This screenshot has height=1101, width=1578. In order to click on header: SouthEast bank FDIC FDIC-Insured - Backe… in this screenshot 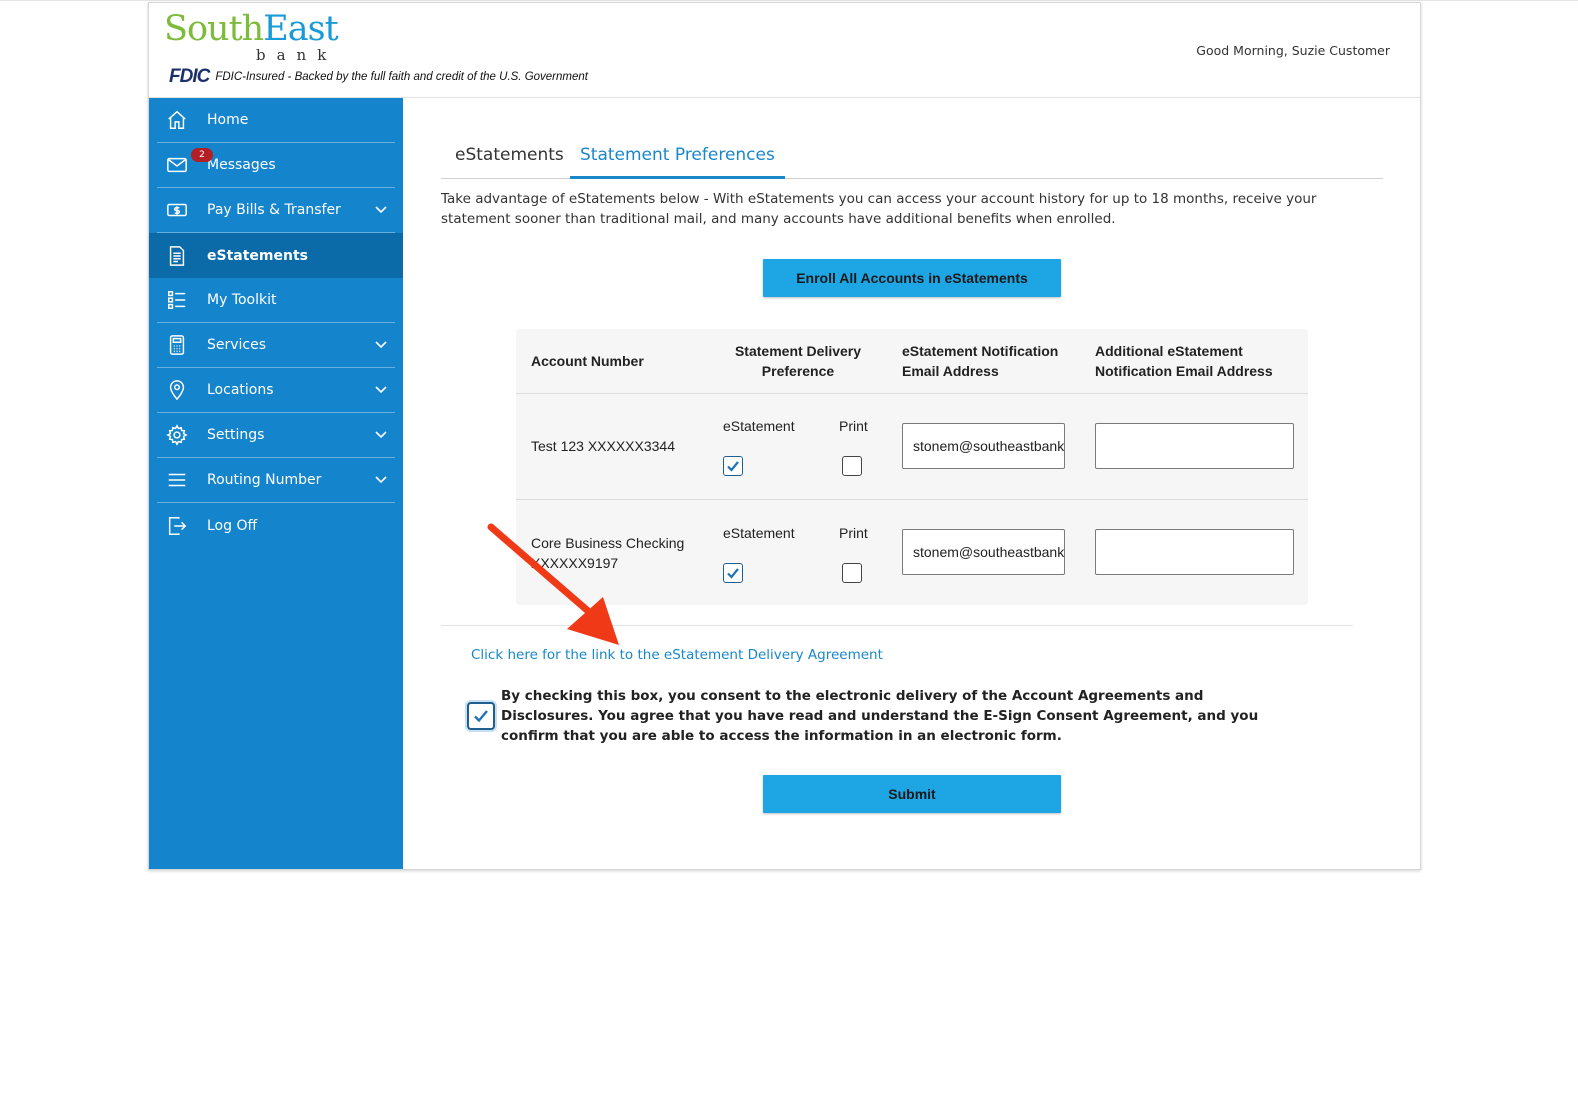, I will do `click(784, 50)`.